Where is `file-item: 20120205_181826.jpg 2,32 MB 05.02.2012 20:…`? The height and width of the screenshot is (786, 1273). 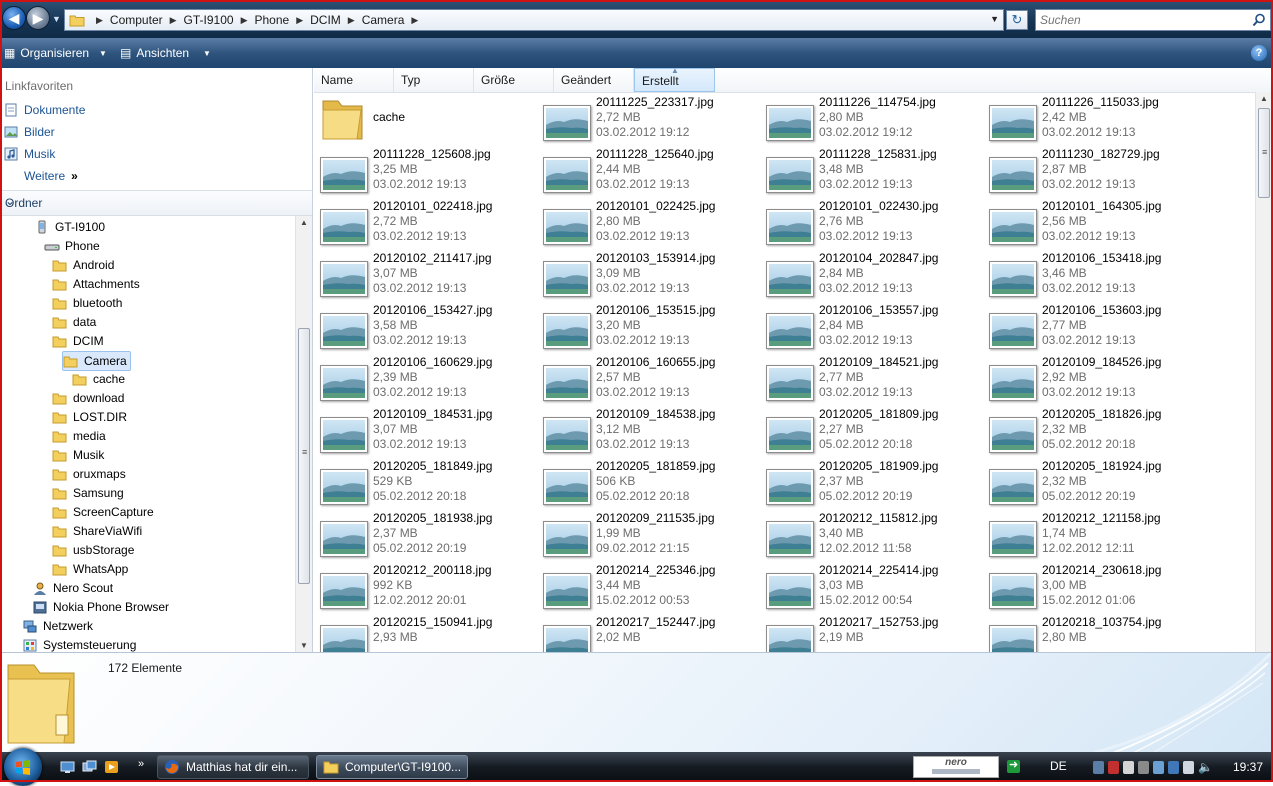
file-item: 20120205_181826.jpg 2,32 MB 05.02.2012 20:… is located at coordinates (1094, 431).